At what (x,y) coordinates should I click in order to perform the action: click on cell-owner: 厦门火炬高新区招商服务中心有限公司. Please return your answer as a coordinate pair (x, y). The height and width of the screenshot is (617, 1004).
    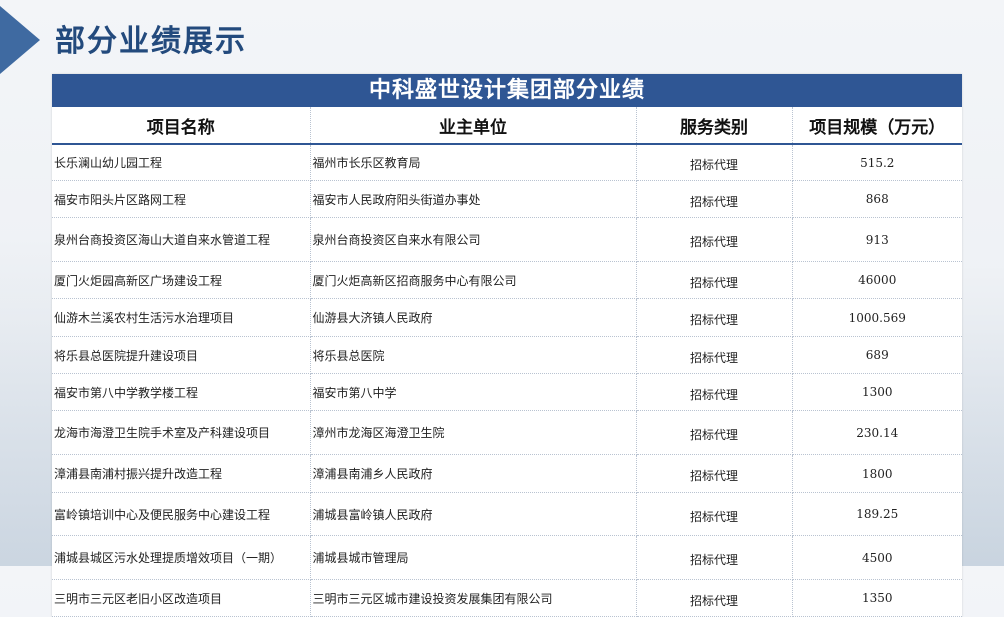
    Looking at the image, I should click on (473, 280).